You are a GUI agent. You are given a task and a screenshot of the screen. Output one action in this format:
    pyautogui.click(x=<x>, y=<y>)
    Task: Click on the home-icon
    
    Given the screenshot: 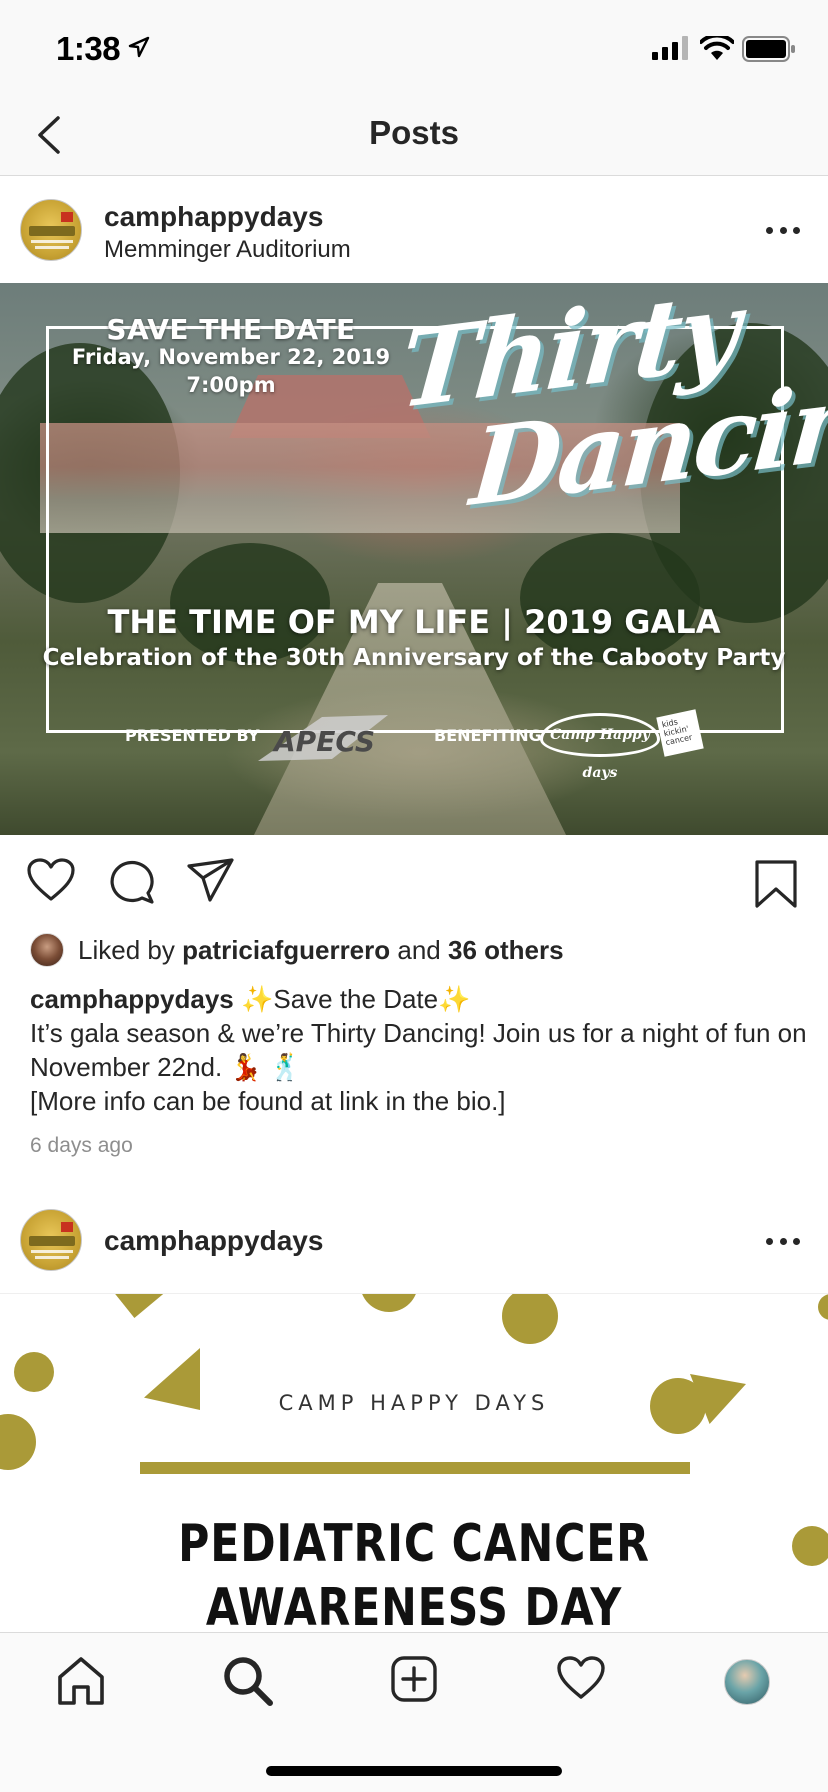 What is the action you would take?
    pyautogui.click(x=81, y=1681)
    